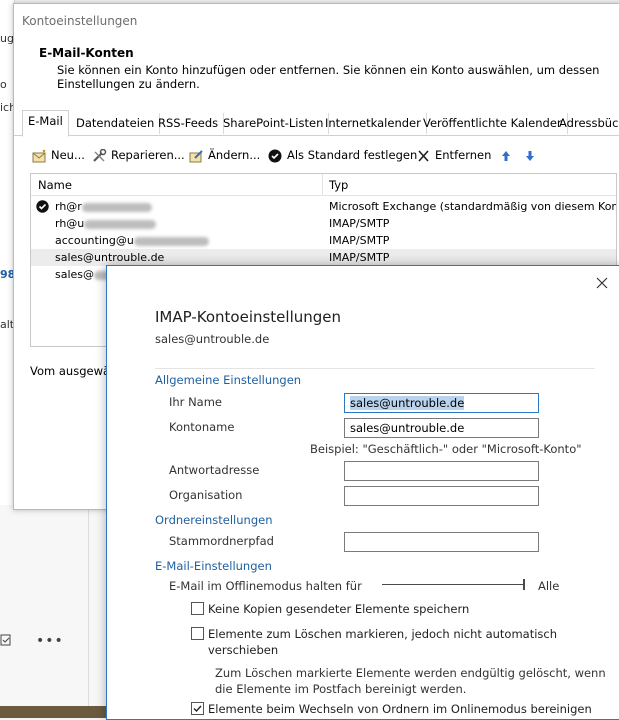 The height and width of the screenshot is (720, 619). I want to click on offline-slider-thumb, so click(524, 584).